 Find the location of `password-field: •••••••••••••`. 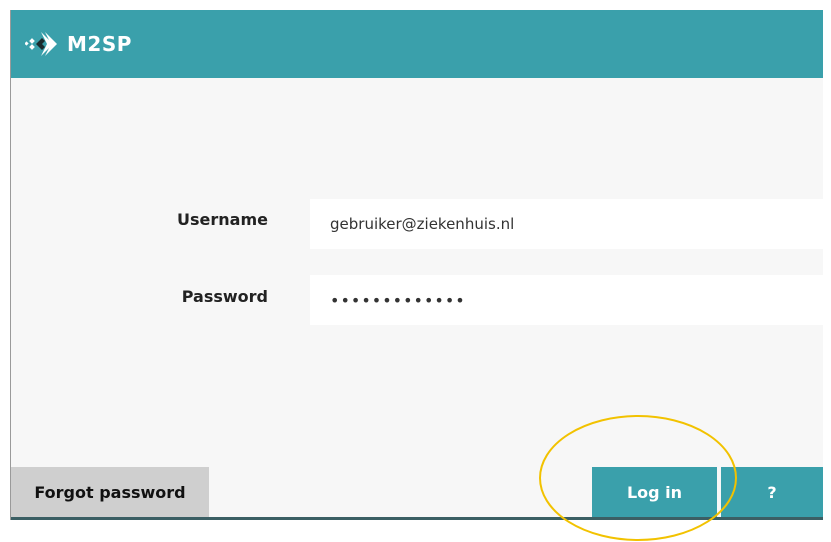

password-field: ••••••••••••• is located at coordinates (566, 300).